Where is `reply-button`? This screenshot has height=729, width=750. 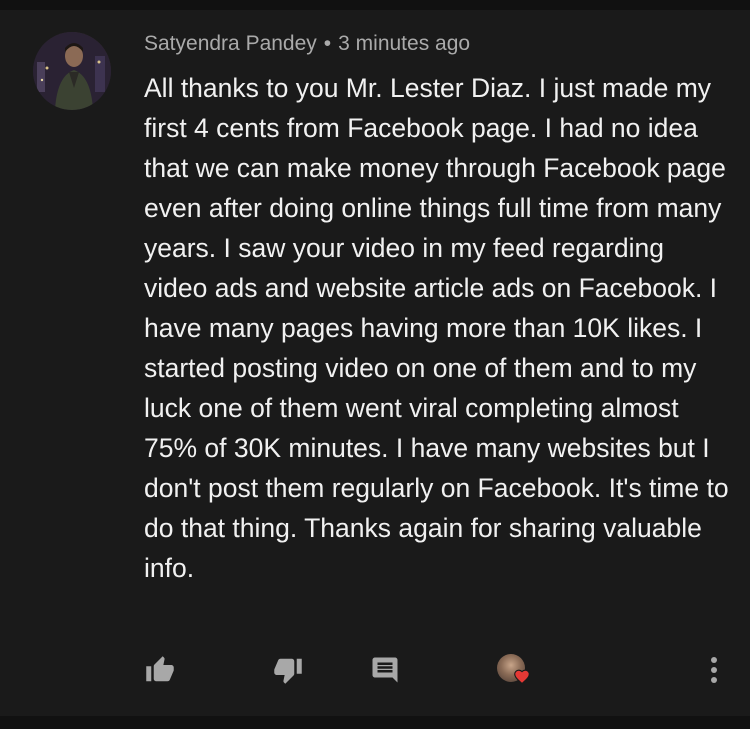 reply-button is located at coordinates (385, 670).